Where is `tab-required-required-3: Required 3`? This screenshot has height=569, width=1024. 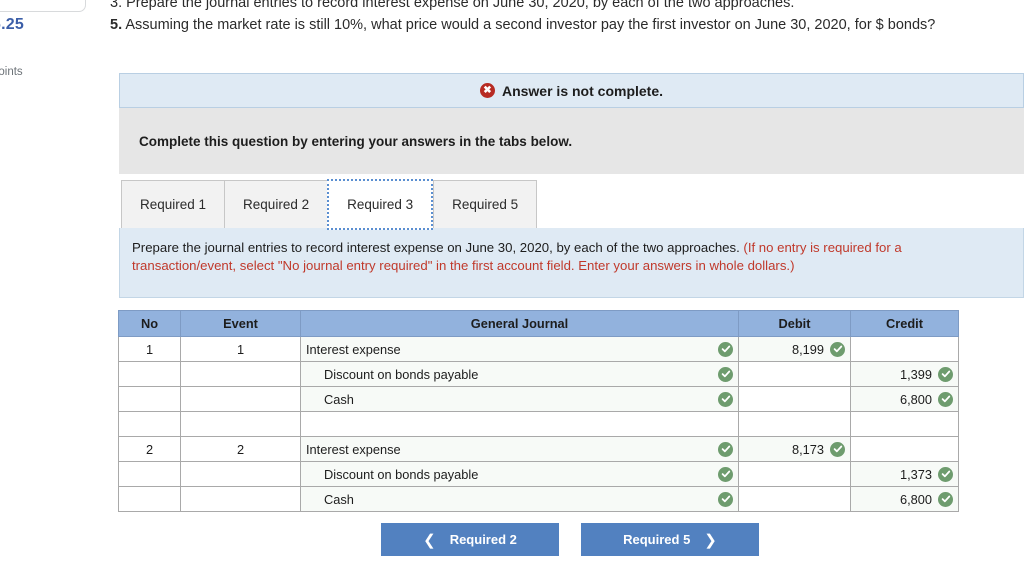
tab-required-required-3: Required 3 is located at coordinates (380, 204).